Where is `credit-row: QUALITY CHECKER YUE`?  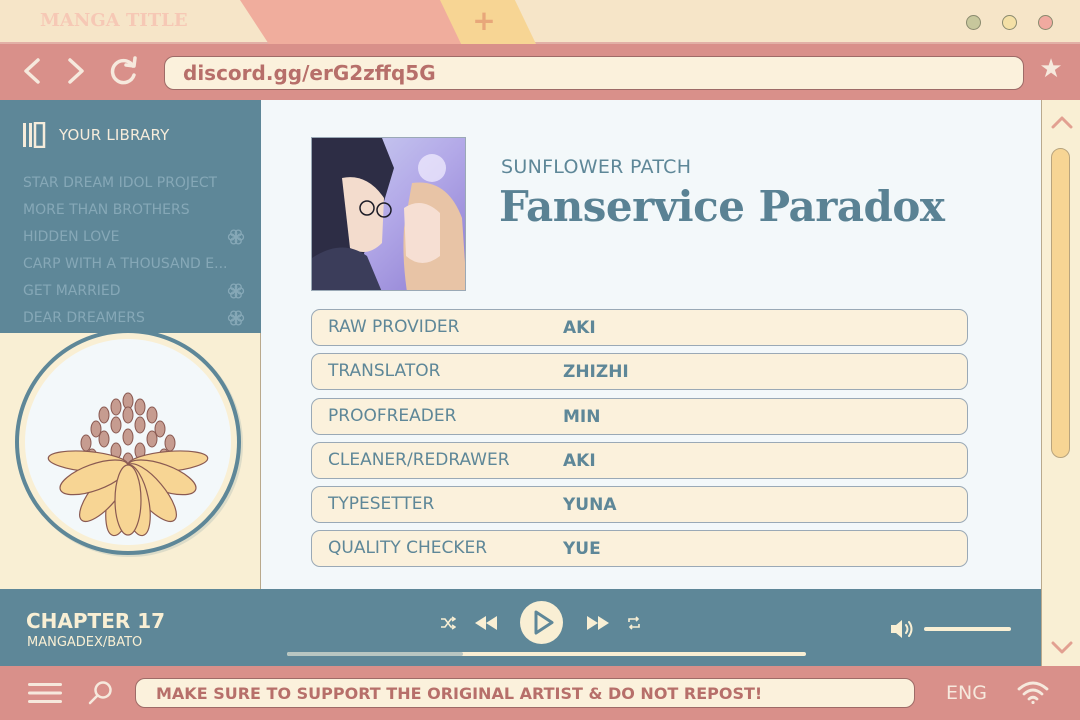 credit-row: QUALITY CHECKER YUE is located at coordinates (639, 549).